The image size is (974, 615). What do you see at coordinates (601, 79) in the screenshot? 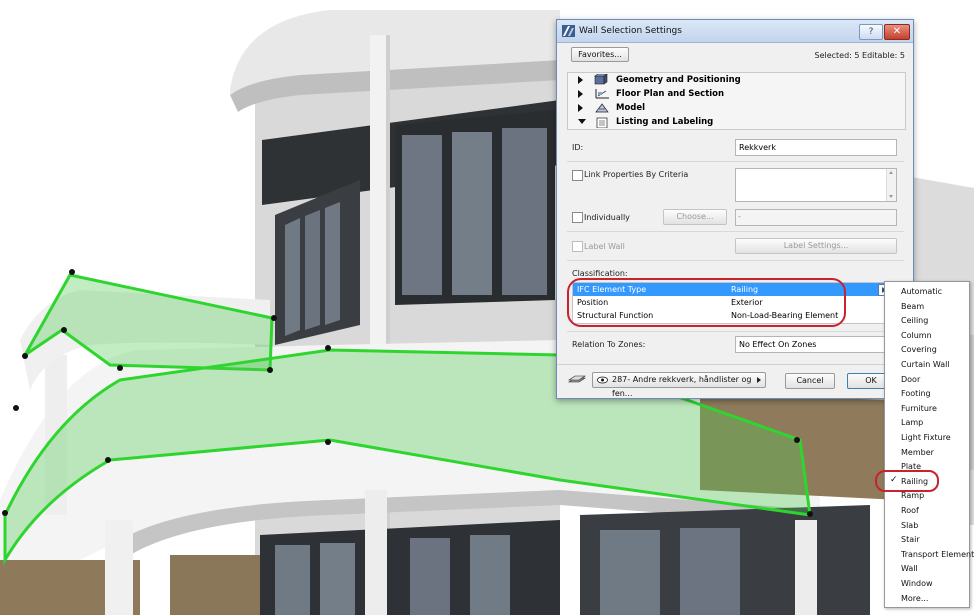
I see `geometry-positioning-icon` at bounding box center [601, 79].